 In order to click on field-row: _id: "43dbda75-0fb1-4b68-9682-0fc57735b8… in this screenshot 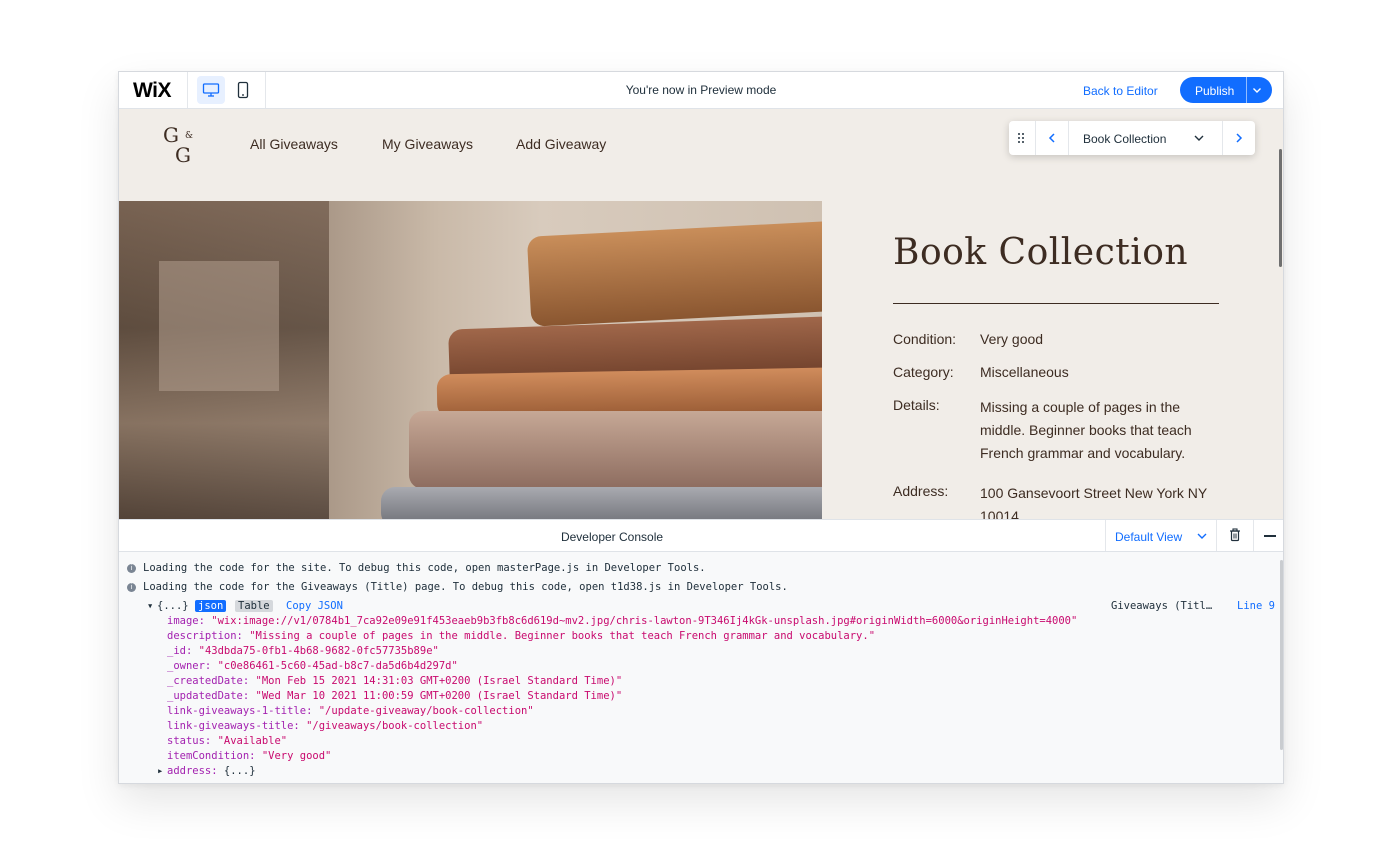, I will do `click(303, 651)`.